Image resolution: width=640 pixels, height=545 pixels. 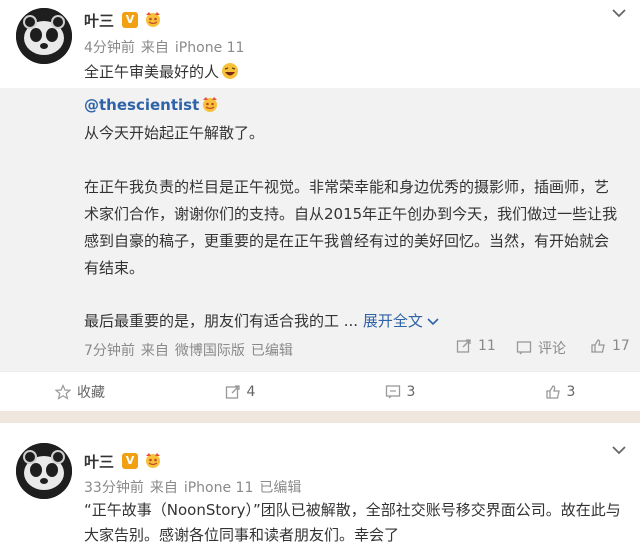 I want to click on repost-count-value: 11, so click(x=487, y=346).